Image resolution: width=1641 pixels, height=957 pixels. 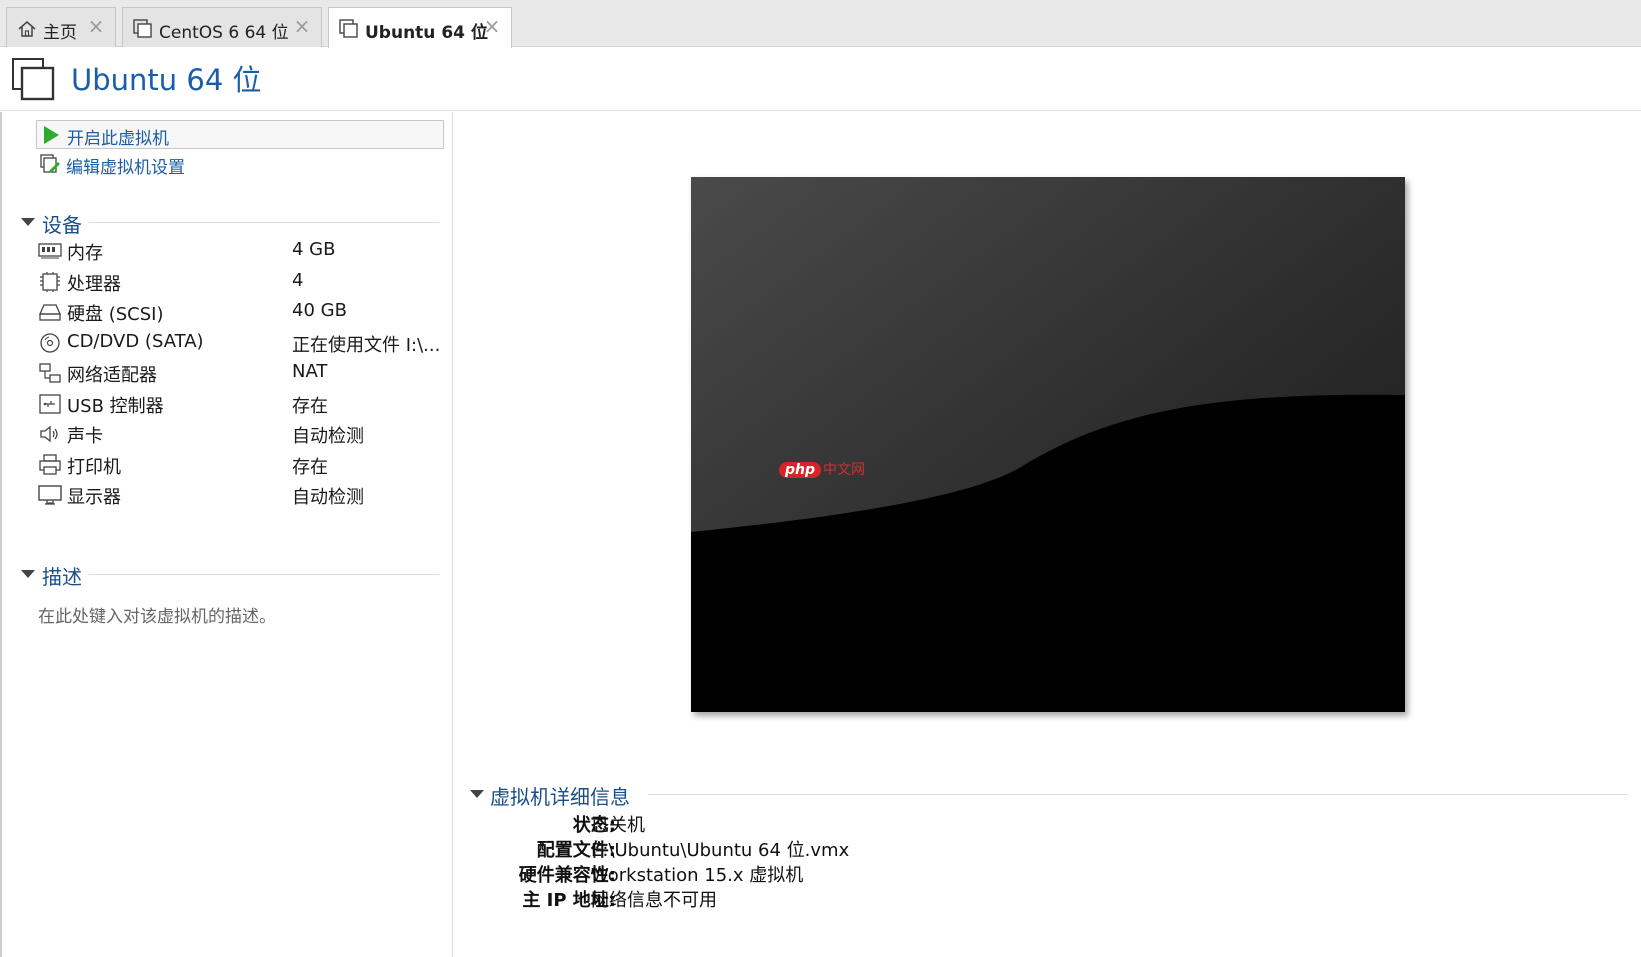 What do you see at coordinates (238, 434) in the screenshot?
I see `device-sound: 声卡 自动检测` at bounding box center [238, 434].